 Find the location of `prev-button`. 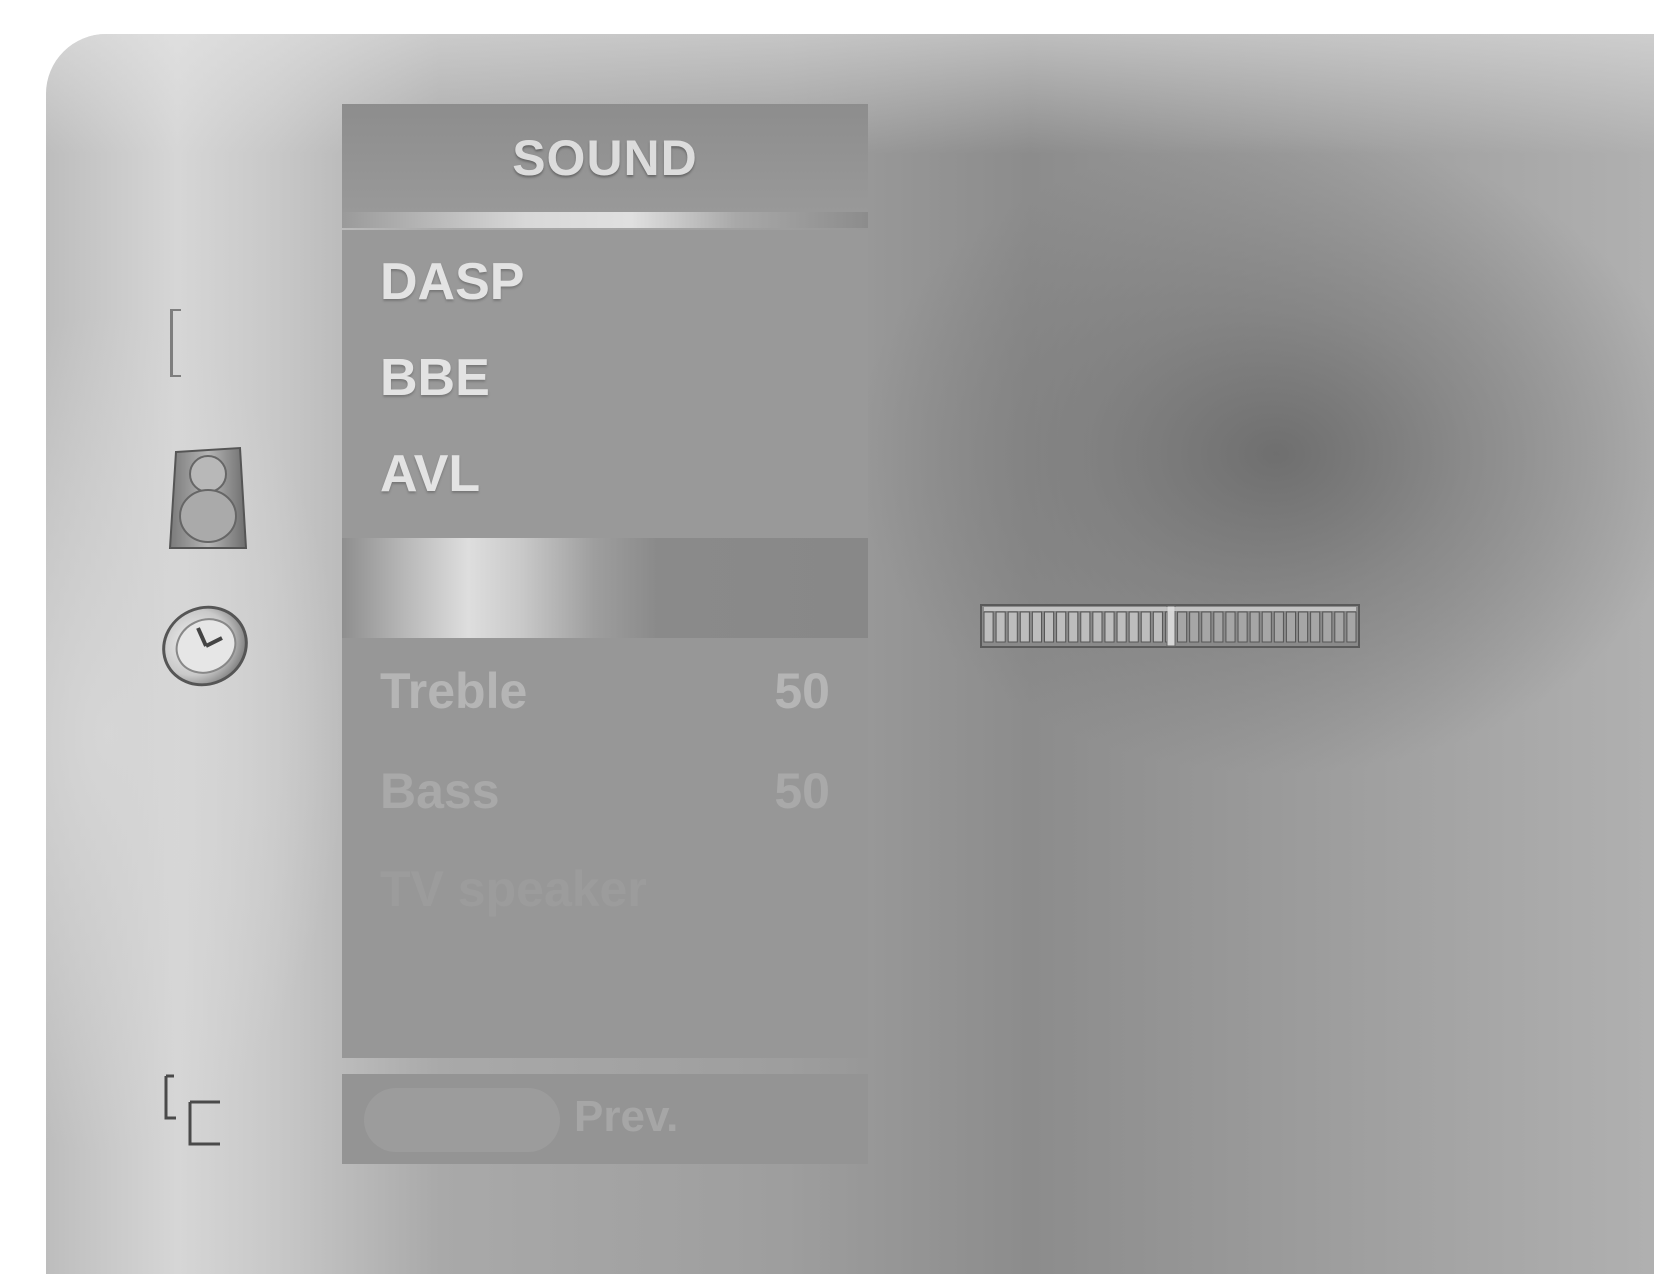

prev-button is located at coordinates (462, 1120).